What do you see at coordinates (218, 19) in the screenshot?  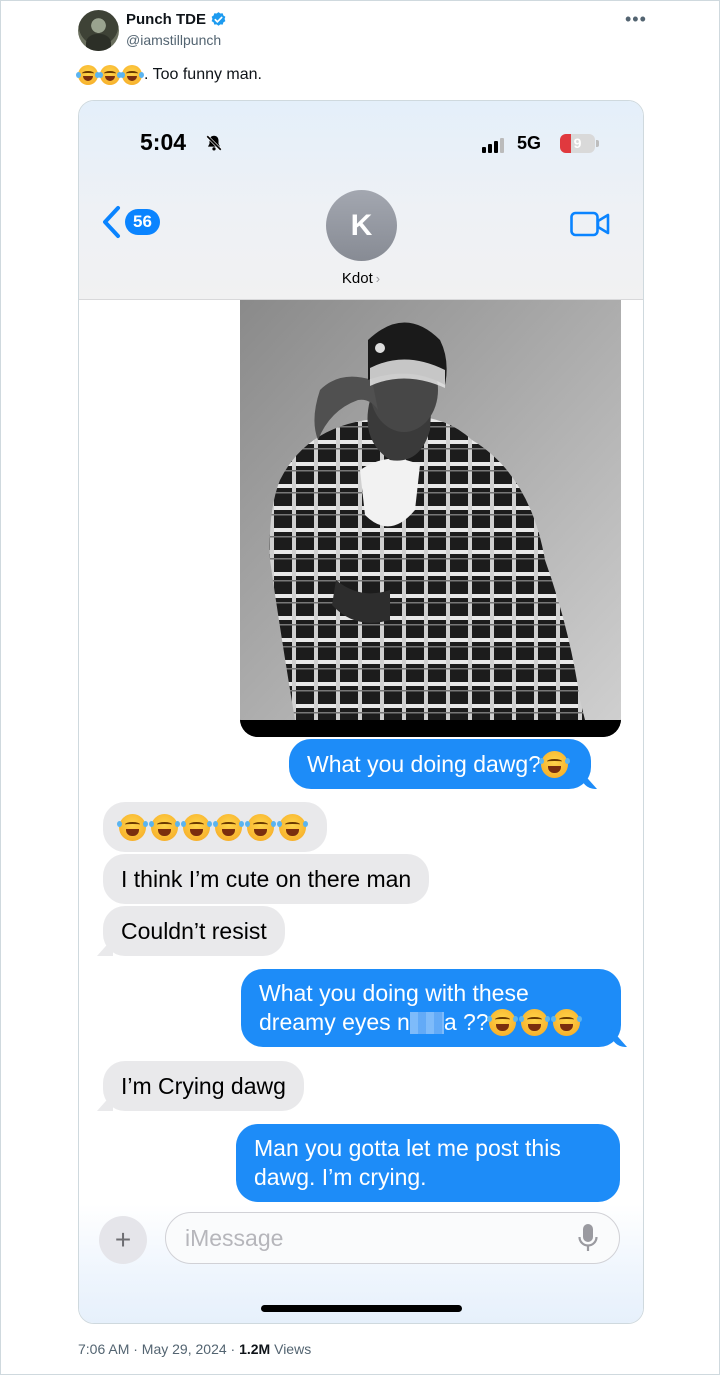 I see `verified-badge-icon` at bounding box center [218, 19].